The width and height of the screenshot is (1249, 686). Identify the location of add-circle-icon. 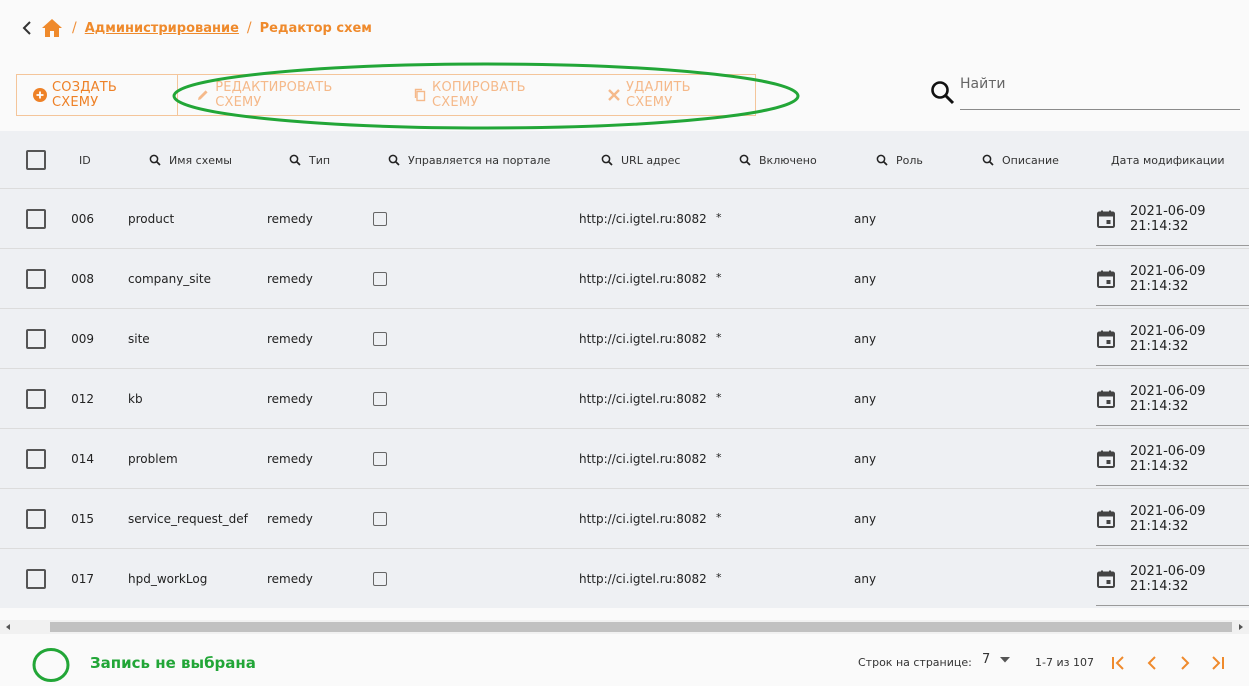
(42, 95).